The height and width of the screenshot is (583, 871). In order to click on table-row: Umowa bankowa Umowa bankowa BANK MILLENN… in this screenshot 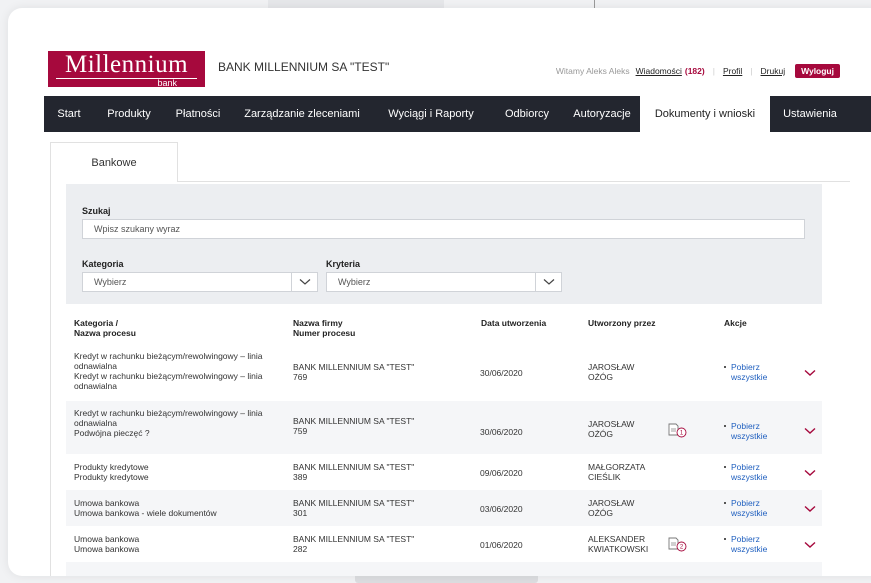, I will do `click(444, 544)`.